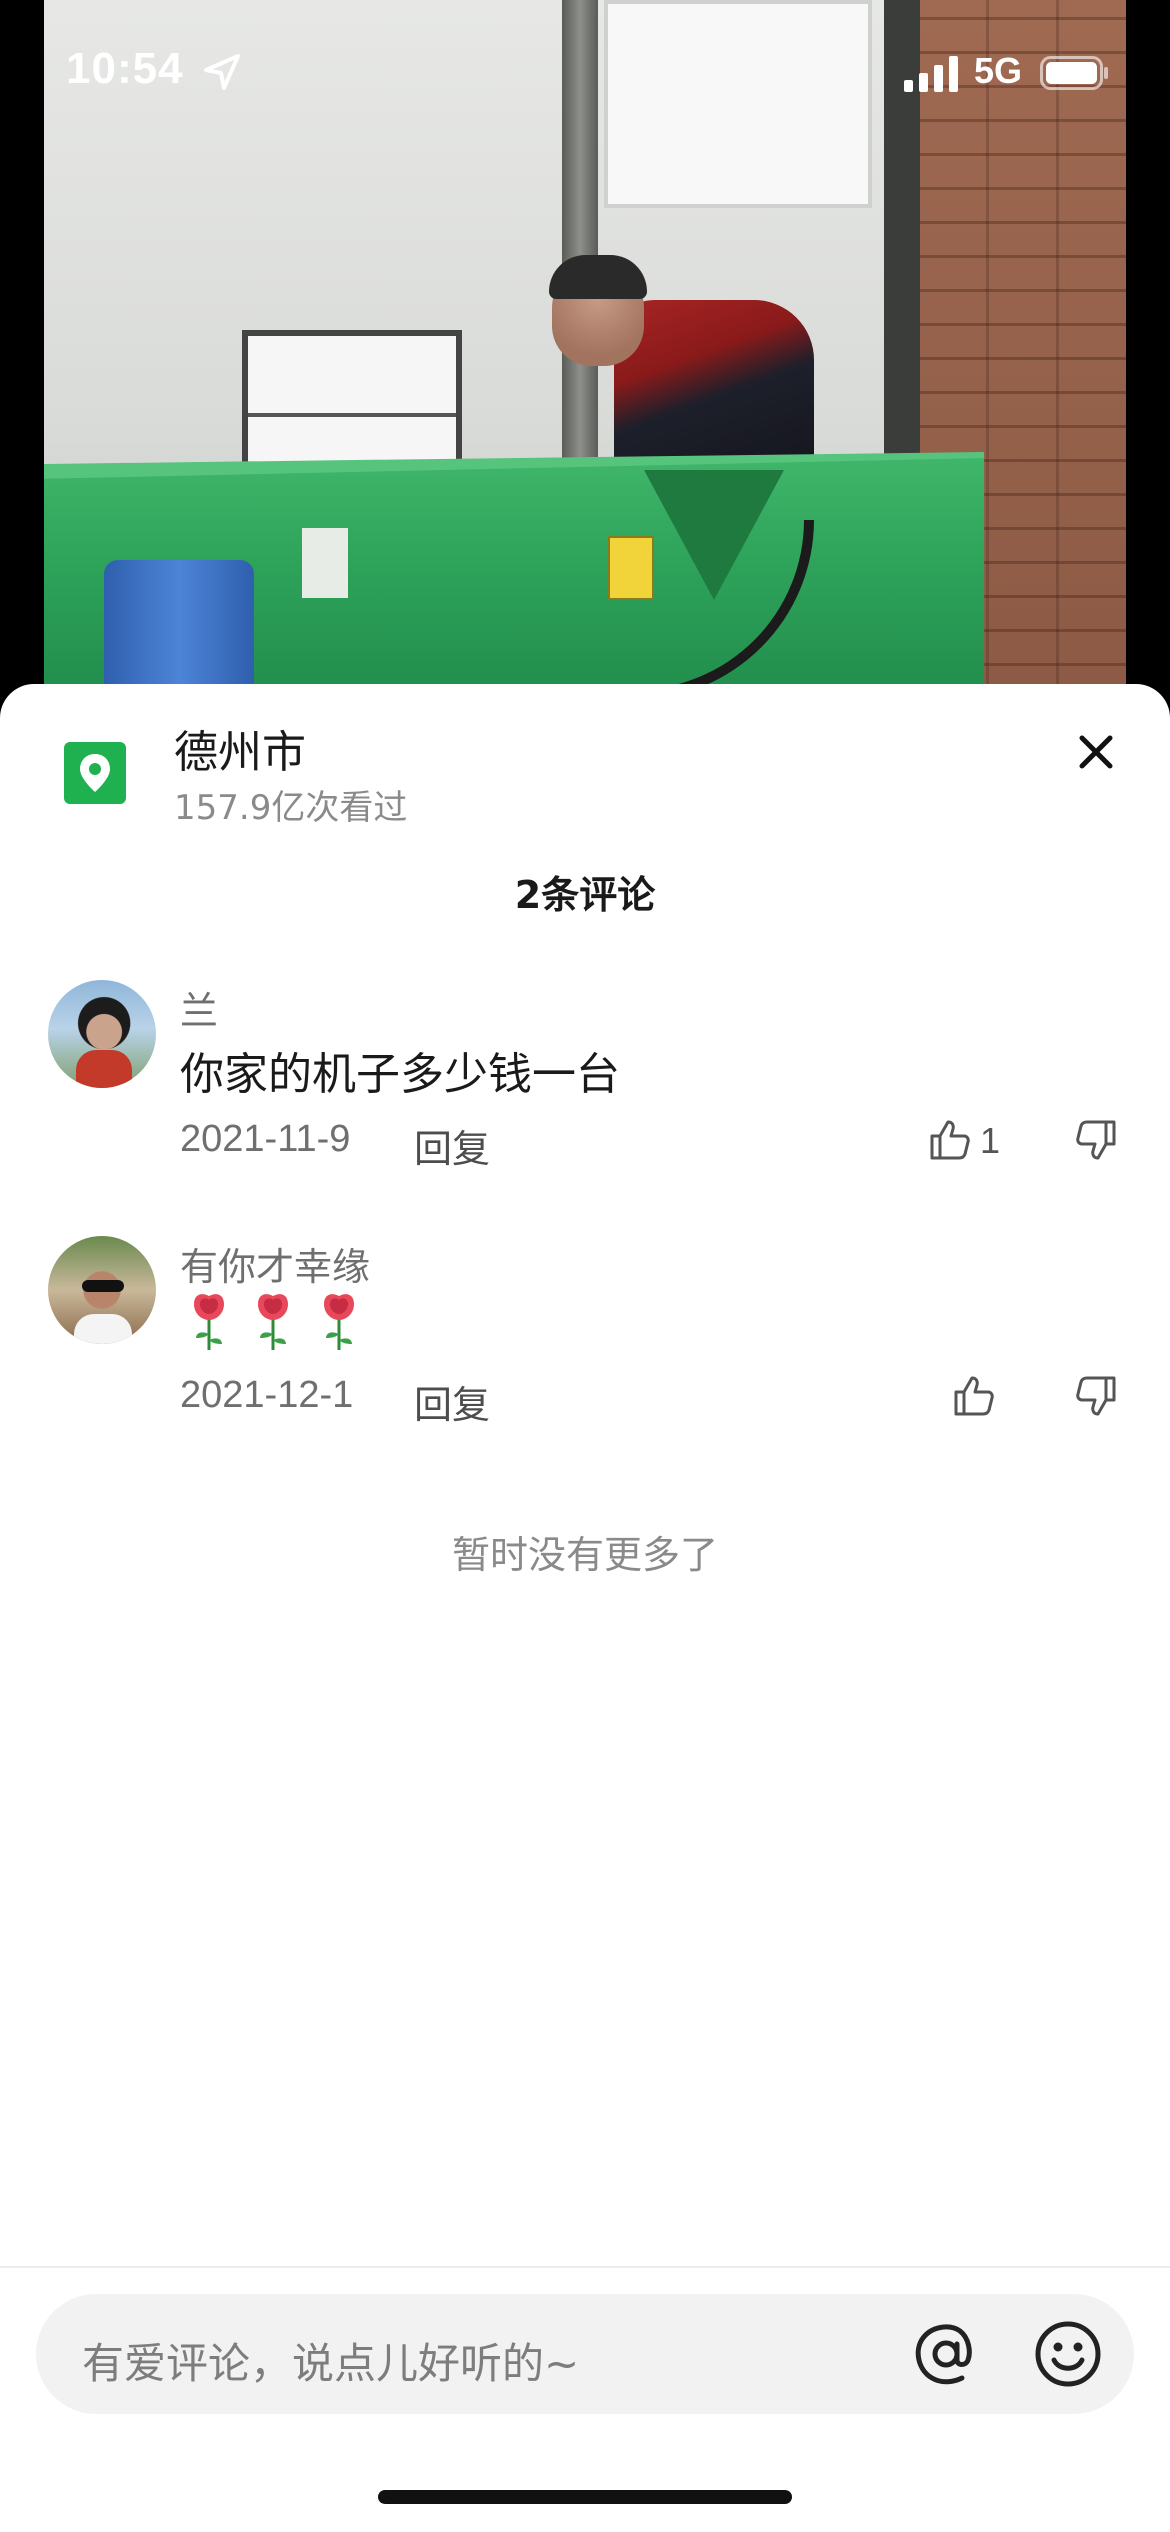  I want to click on cellular-signal-icon, so click(931, 74).